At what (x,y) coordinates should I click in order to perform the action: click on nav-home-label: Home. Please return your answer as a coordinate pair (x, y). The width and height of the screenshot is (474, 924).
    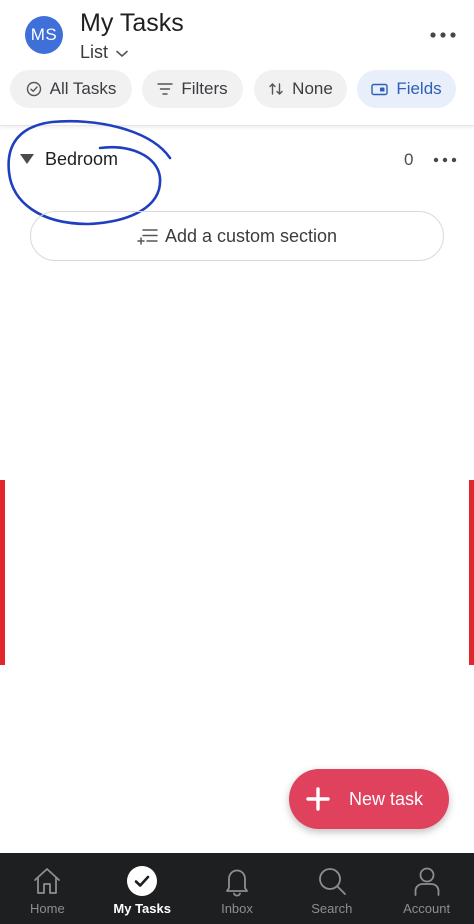
    Looking at the image, I should click on (47, 908).